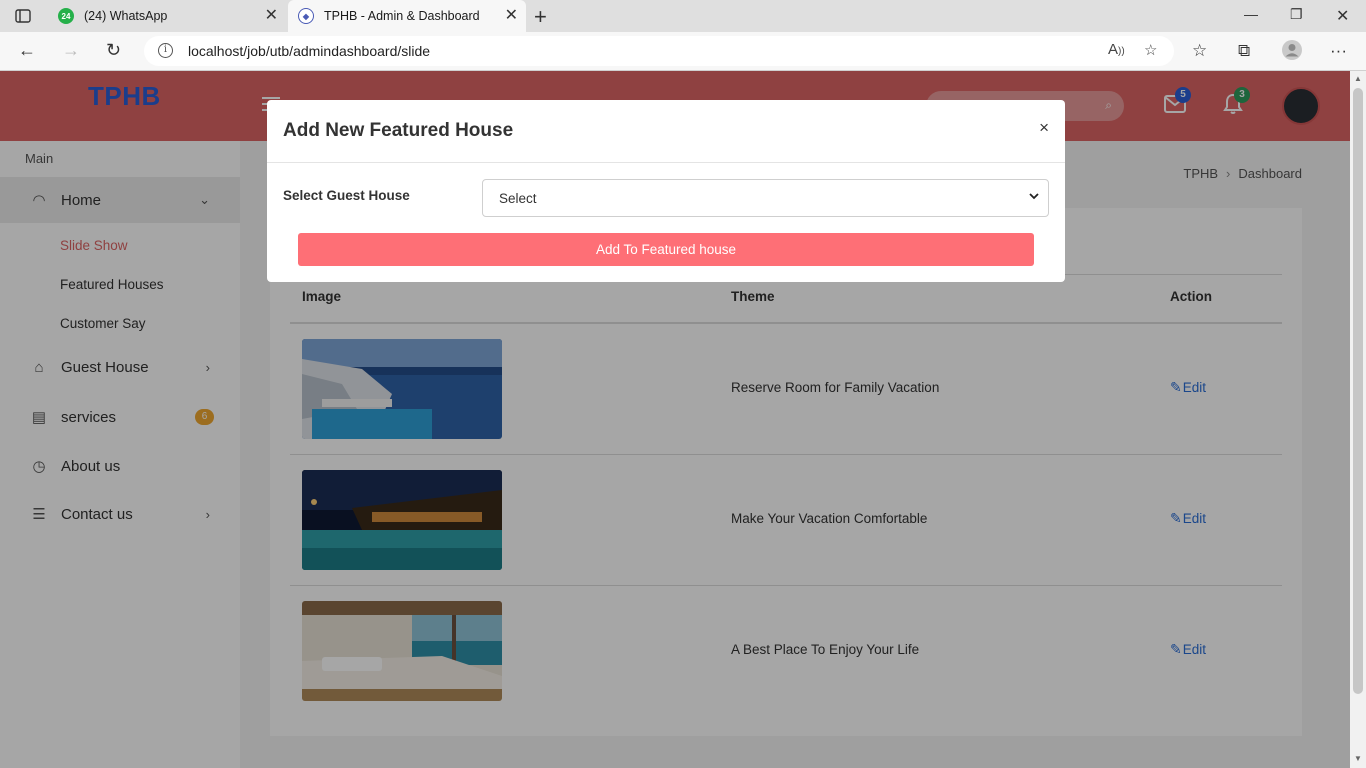 This screenshot has width=1366, height=768. I want to click on tab-whatsapp: 24 (24) WhatsApp ✕, so click(167, 16).